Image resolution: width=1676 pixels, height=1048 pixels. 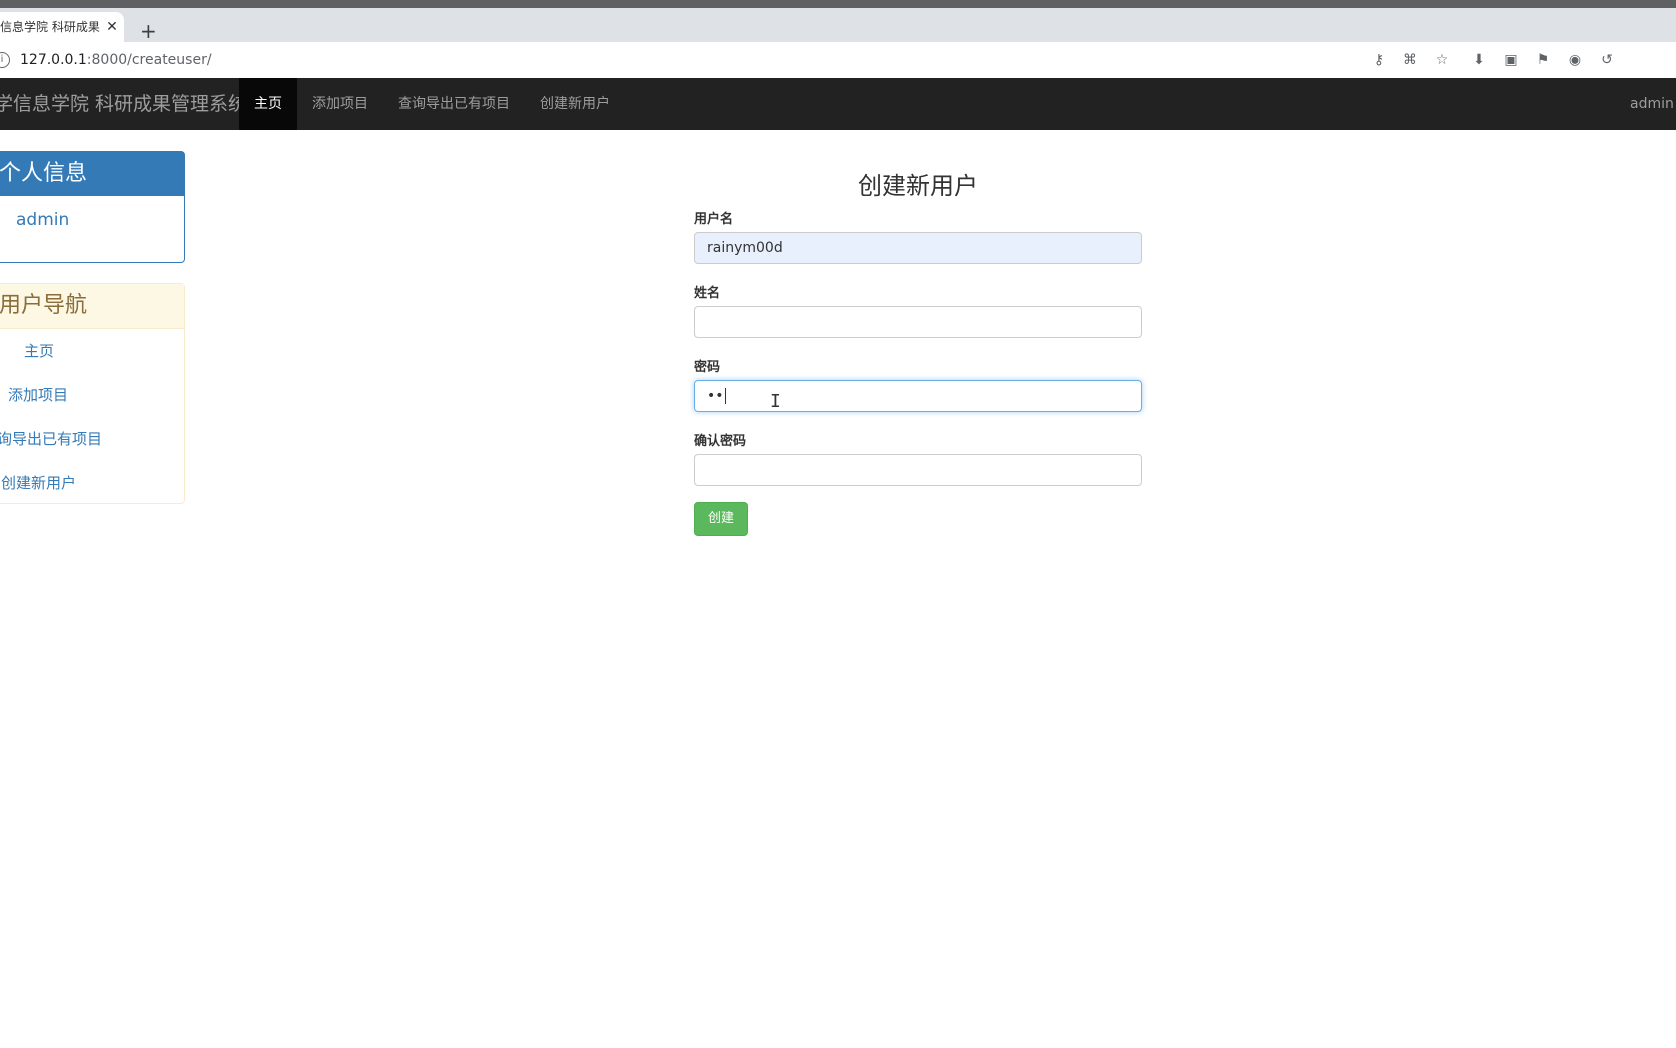 I want to click on key-icon: ⚷, so click(x=1379, y=60).